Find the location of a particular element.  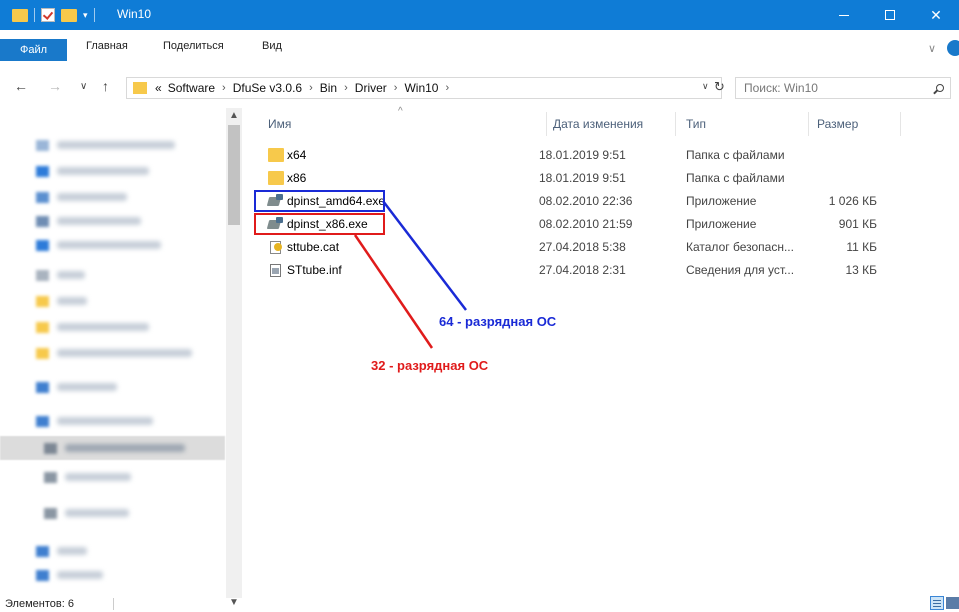

status-bar: Элементов: 6 is located at coordinates (479, 604).